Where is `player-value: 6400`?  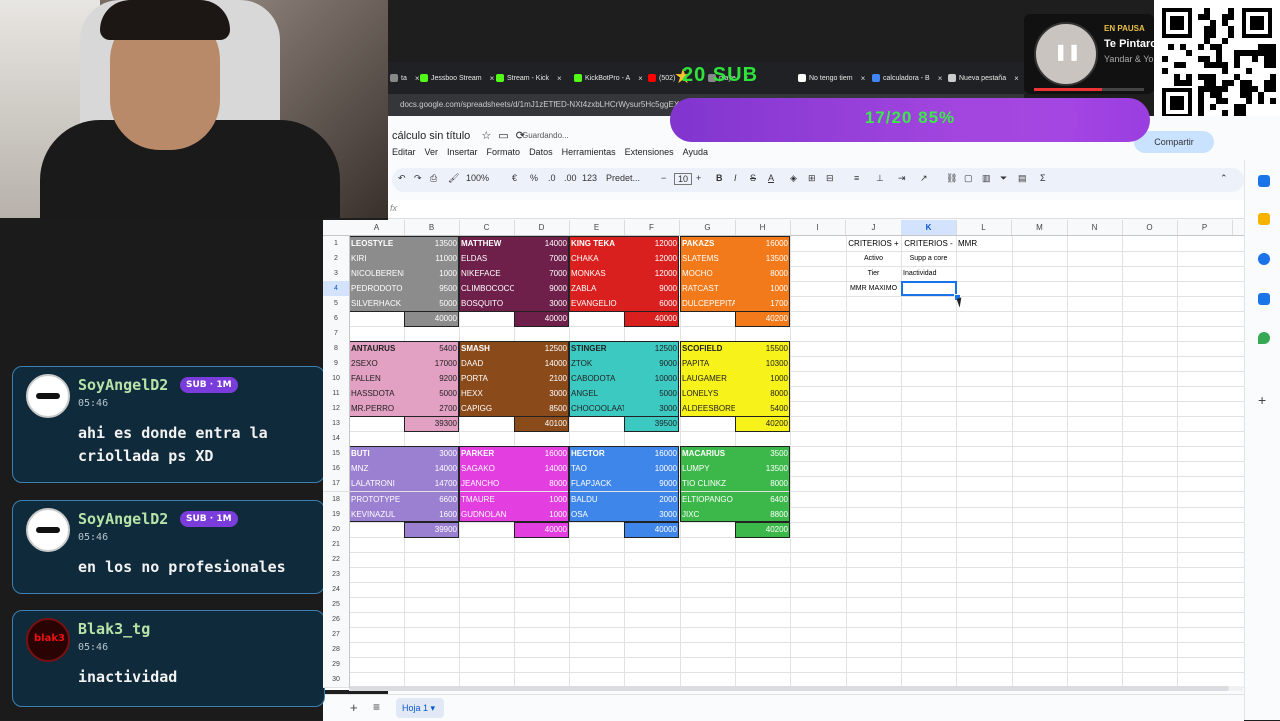
player-value: 6400 is located at coordinates (762, 499).